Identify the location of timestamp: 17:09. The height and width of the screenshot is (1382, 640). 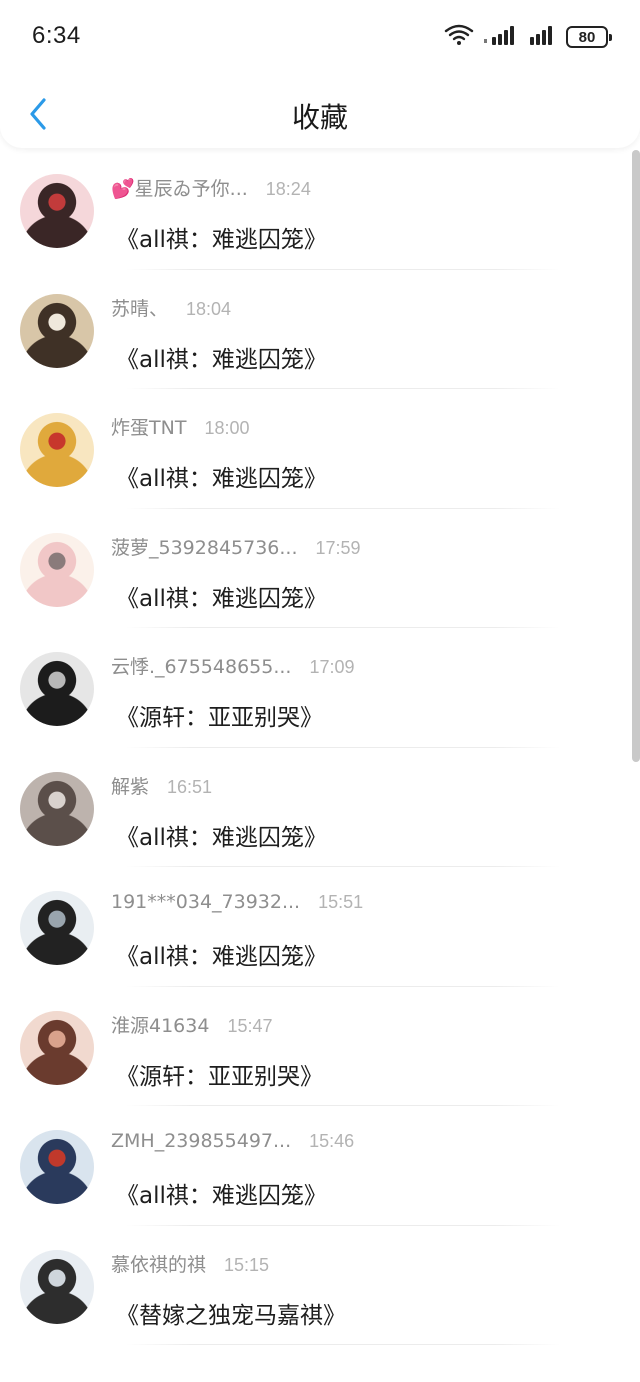
(332, 667).